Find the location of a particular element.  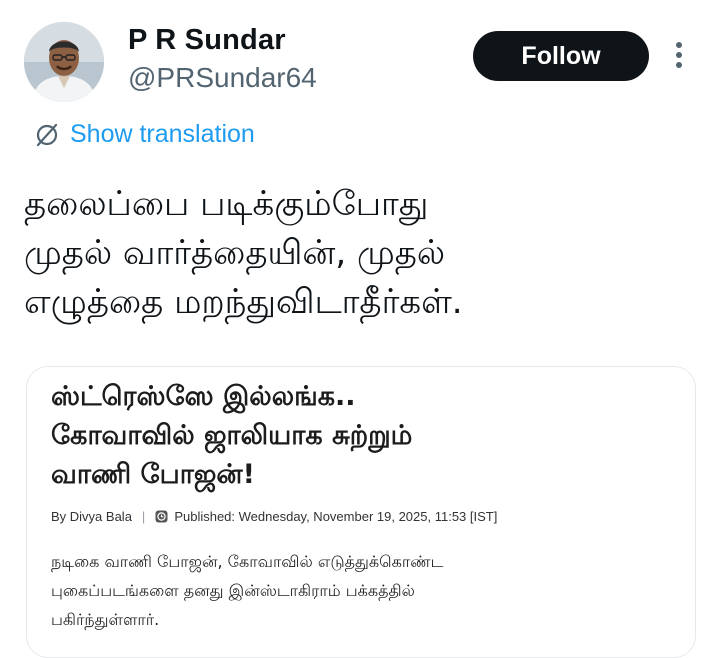

author-byline: By Divya Bala is located at coordinates (91, 516).